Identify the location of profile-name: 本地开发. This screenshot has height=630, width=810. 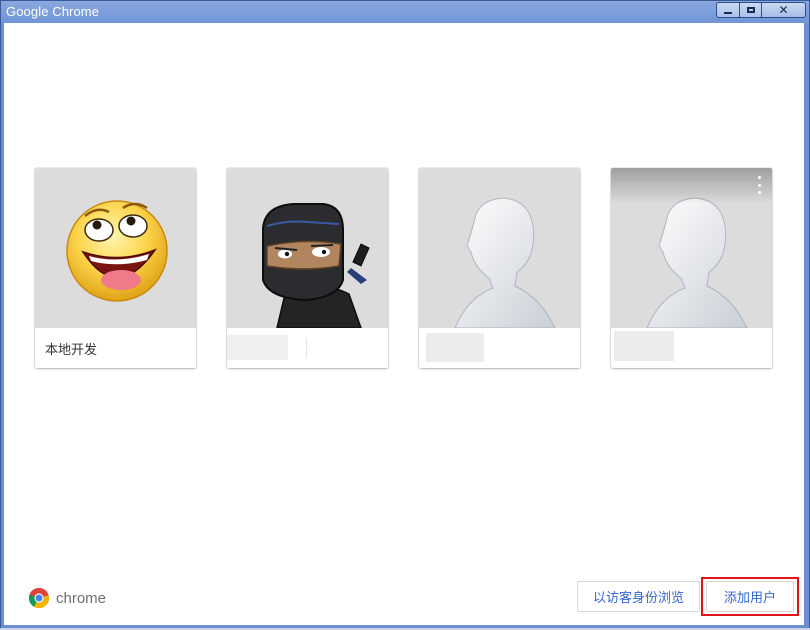
(71, 350).